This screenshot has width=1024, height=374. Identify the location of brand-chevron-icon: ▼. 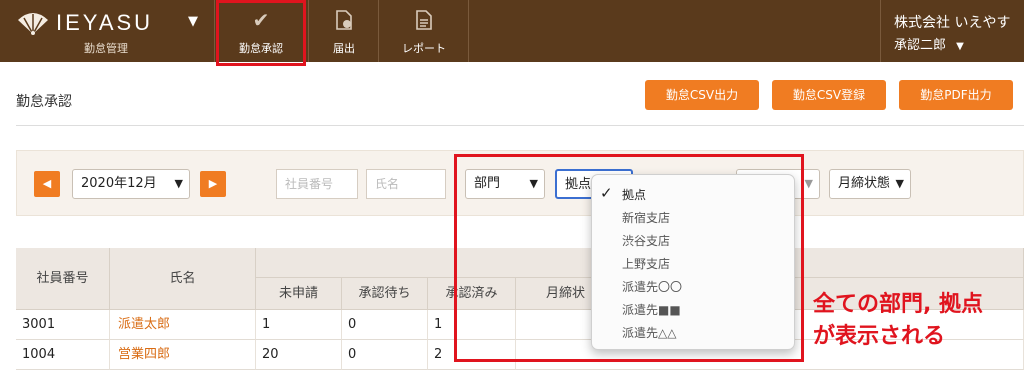
(193, 21).